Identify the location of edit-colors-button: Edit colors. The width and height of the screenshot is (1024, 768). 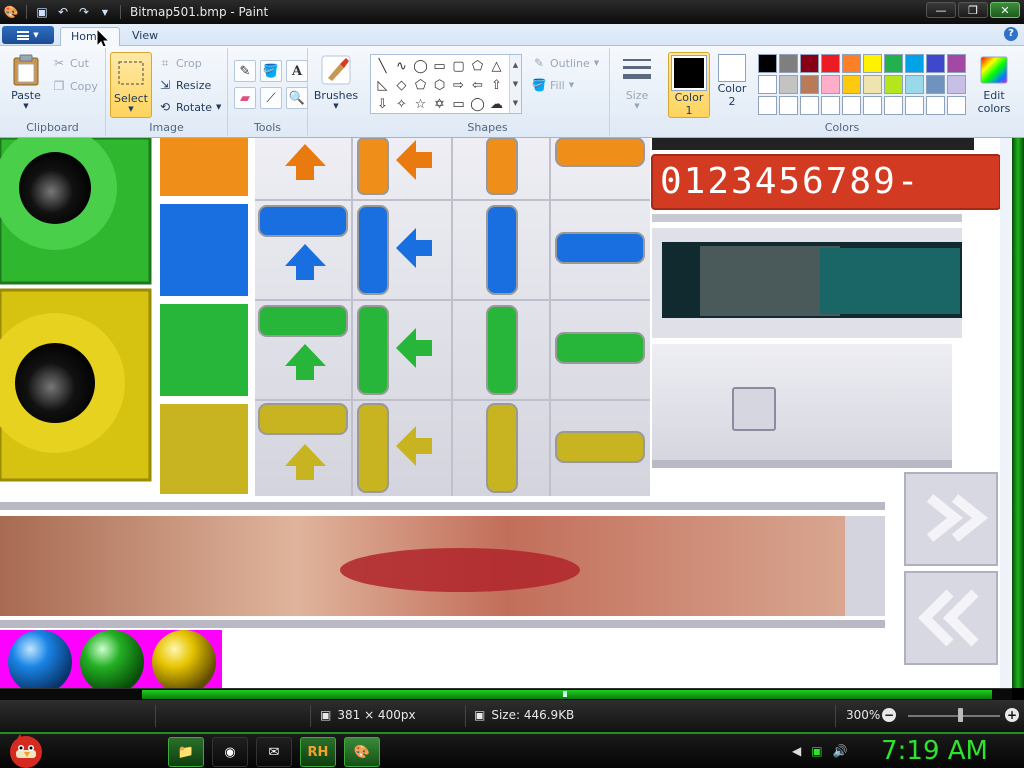
(994, 84).